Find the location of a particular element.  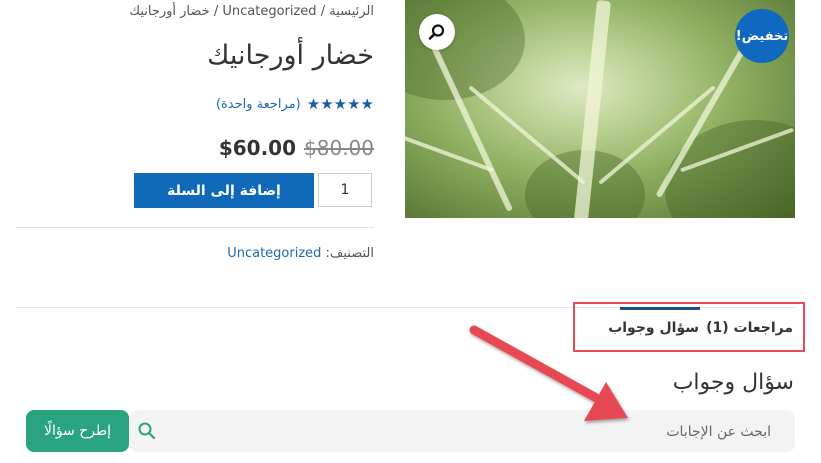

breadcrumb-category: Uncategorized is located at coordinates (269, 11).